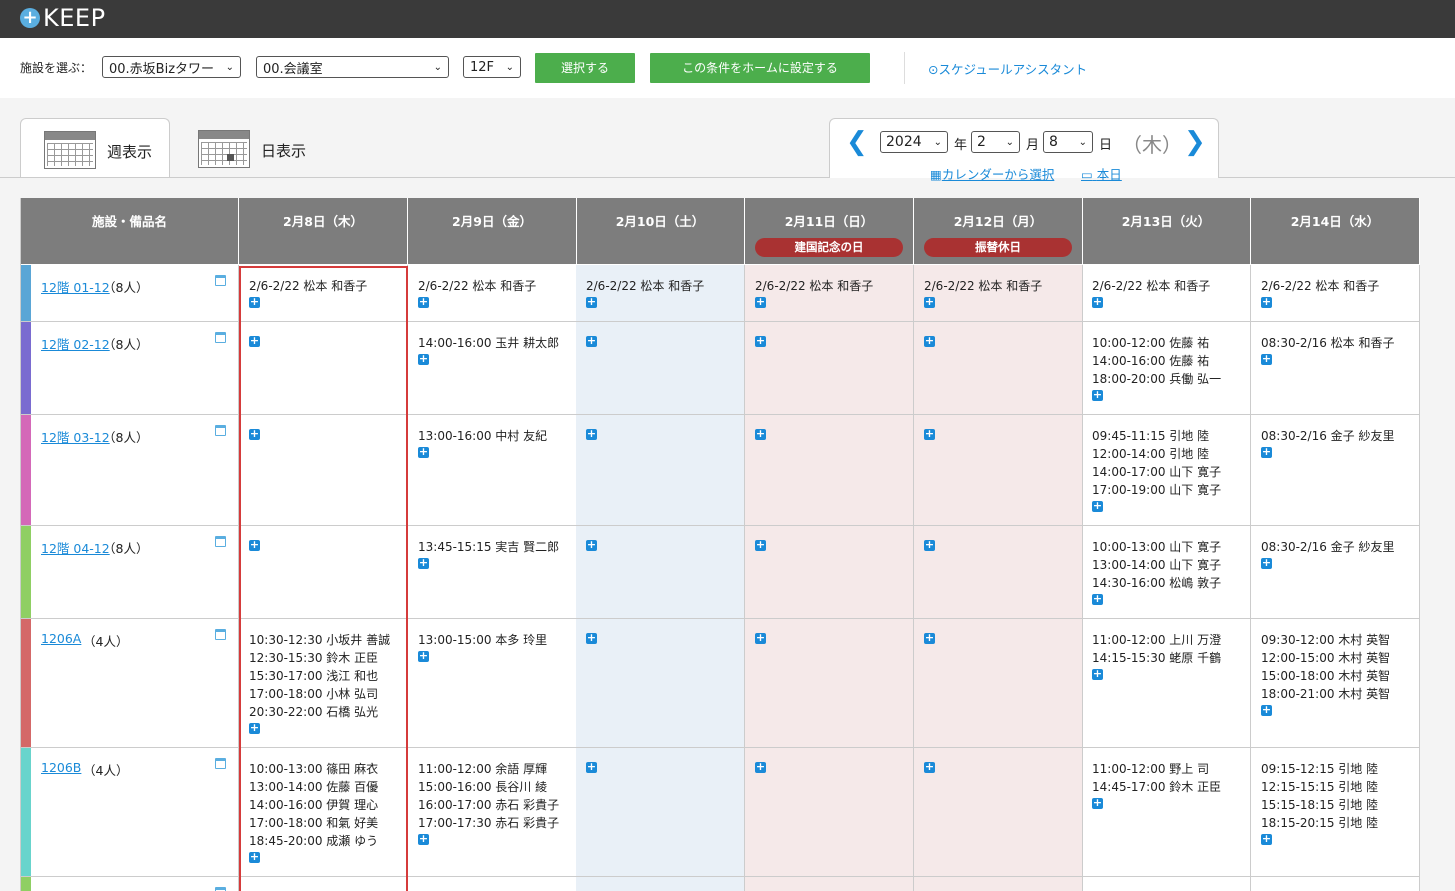  I want to click on reservation-entry: 14:30-16:00 松嶋 敦子, so click(1171, 583).